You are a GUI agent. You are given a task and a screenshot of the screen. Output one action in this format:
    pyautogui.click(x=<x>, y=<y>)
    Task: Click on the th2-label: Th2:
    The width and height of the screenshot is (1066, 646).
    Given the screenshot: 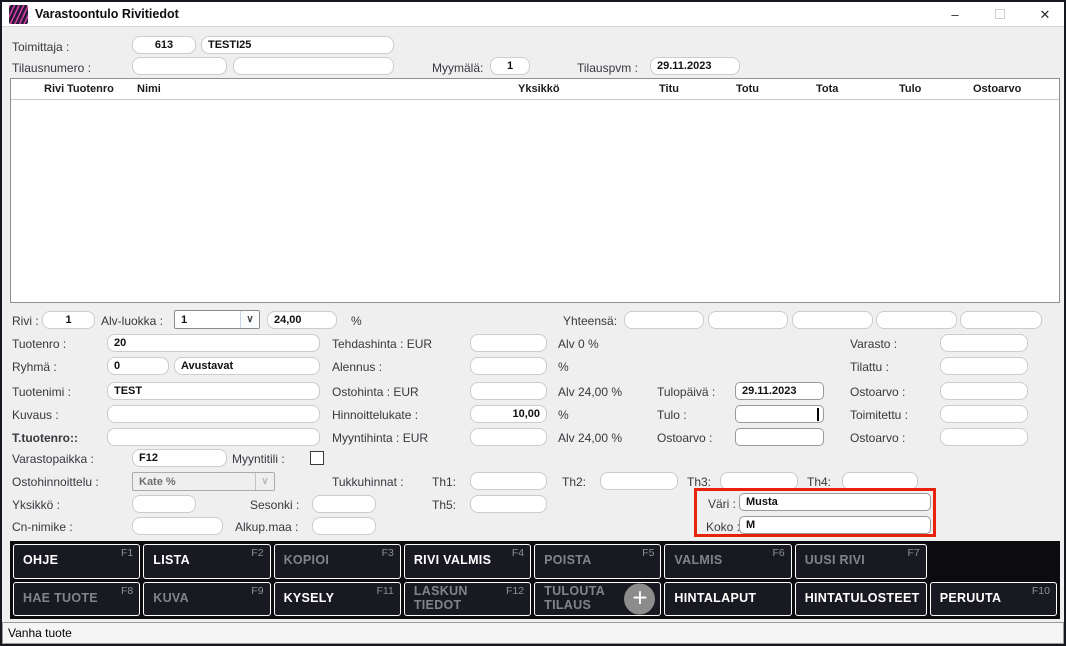 What is the action you would take?
    pyautogui.click(x=574, y=482)
    